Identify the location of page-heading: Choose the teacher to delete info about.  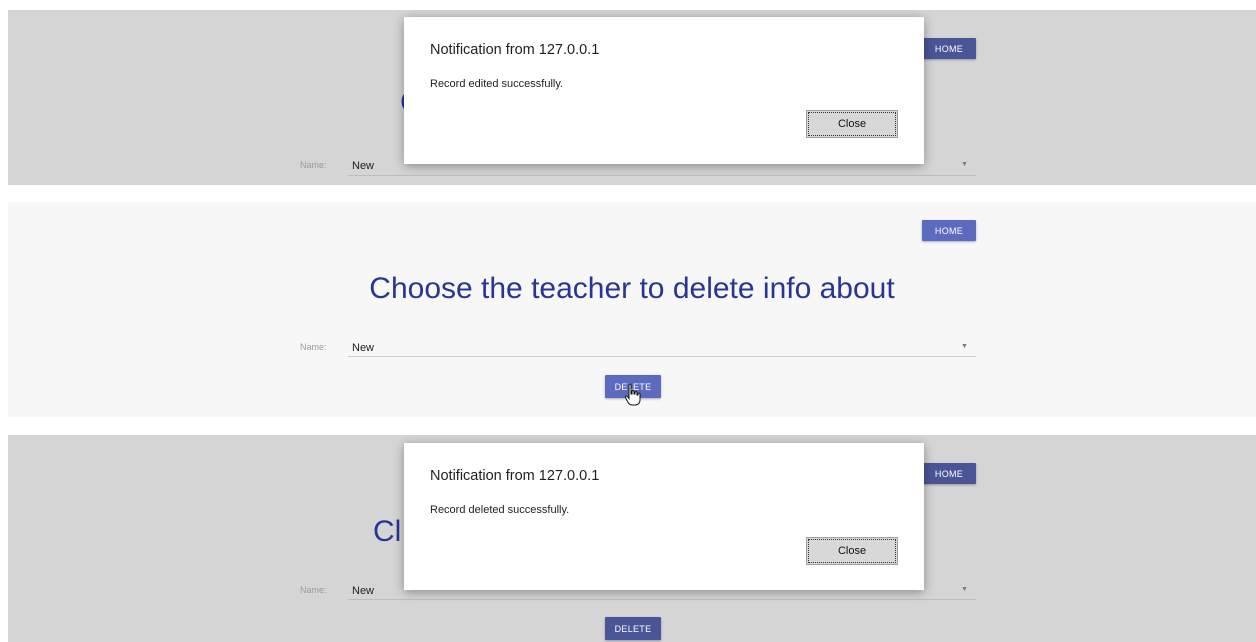
(632, 288).